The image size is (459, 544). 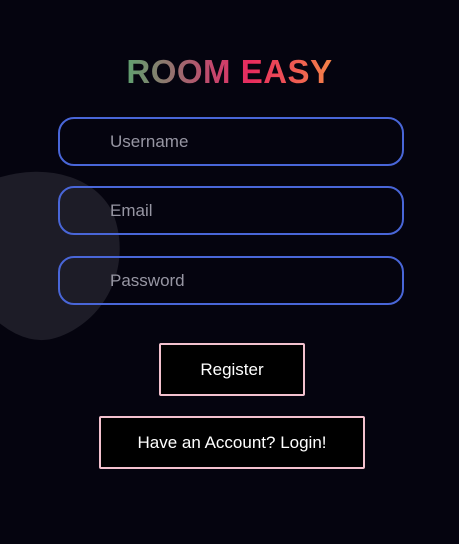 I want to click on background-blob, so click(x=72, y=253).